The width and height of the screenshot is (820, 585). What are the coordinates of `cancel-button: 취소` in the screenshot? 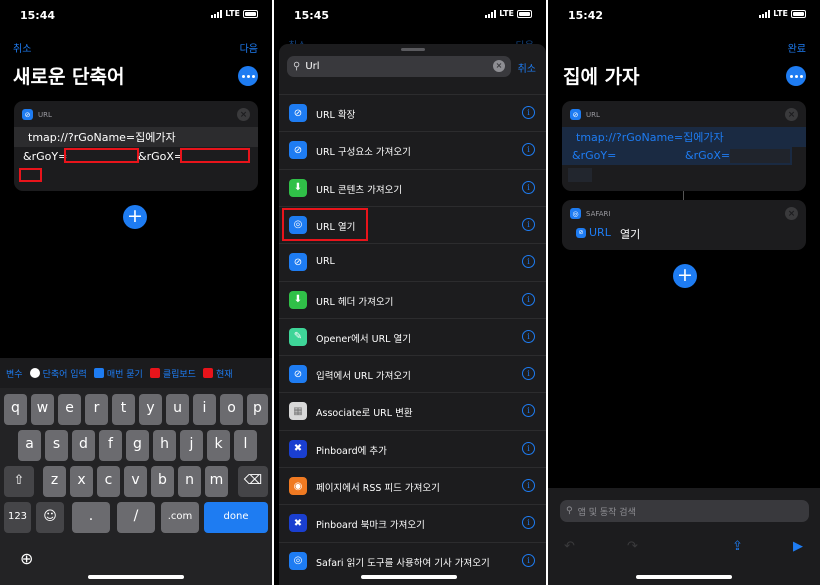 It's located at (22, 47).